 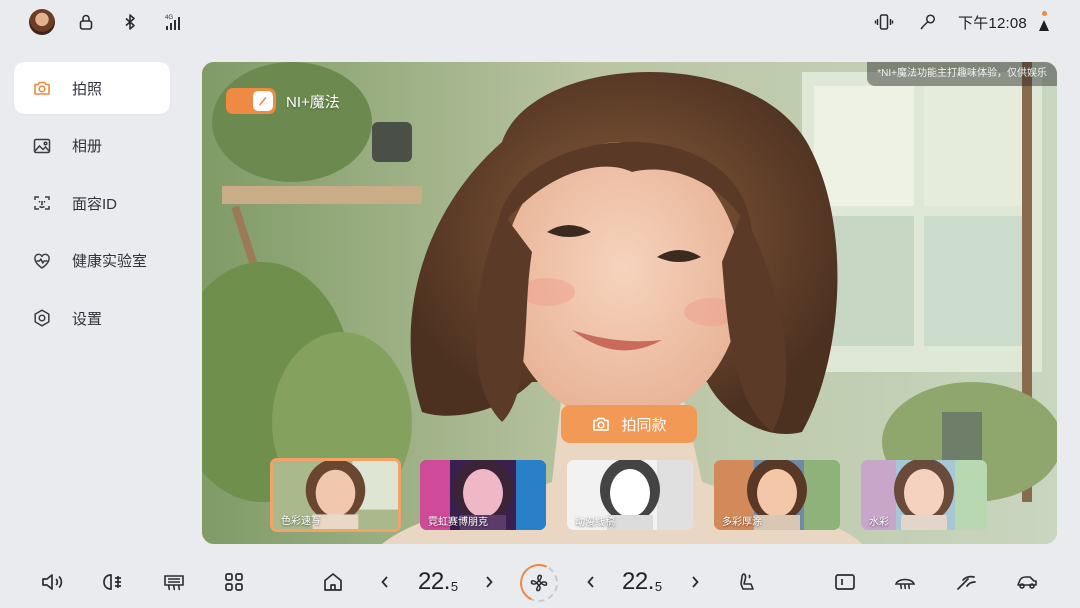 What do you see at coordinates (86, 22) in the screenshot?
I see `lock-icon` at bounding box center [86, 22].